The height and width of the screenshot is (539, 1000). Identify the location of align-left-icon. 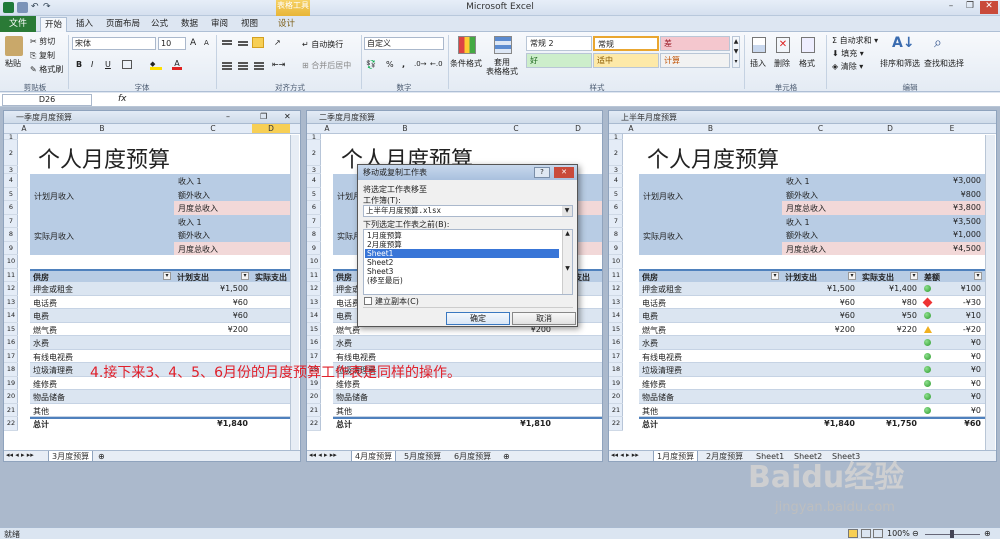
(227, 63).